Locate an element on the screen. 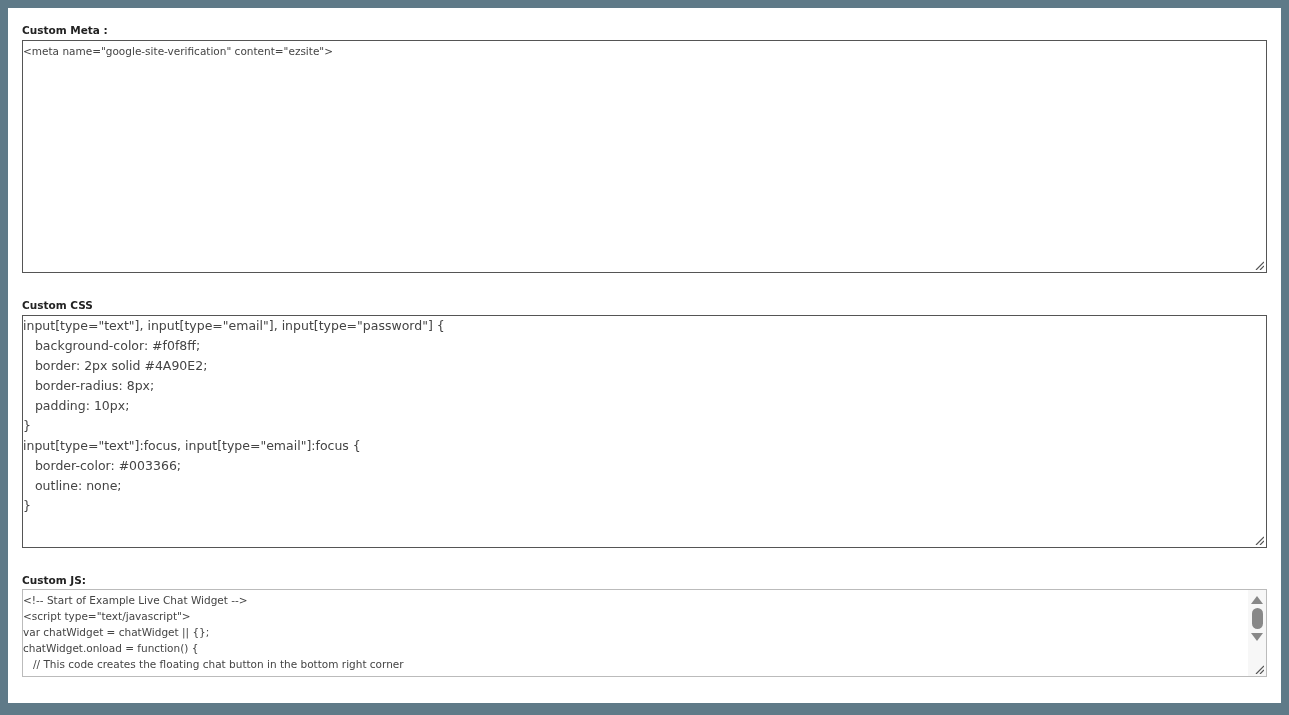 The width and height of the screenshot is (1289, 715). field-label: Custom Meta : is located at coordinates (65, 31).